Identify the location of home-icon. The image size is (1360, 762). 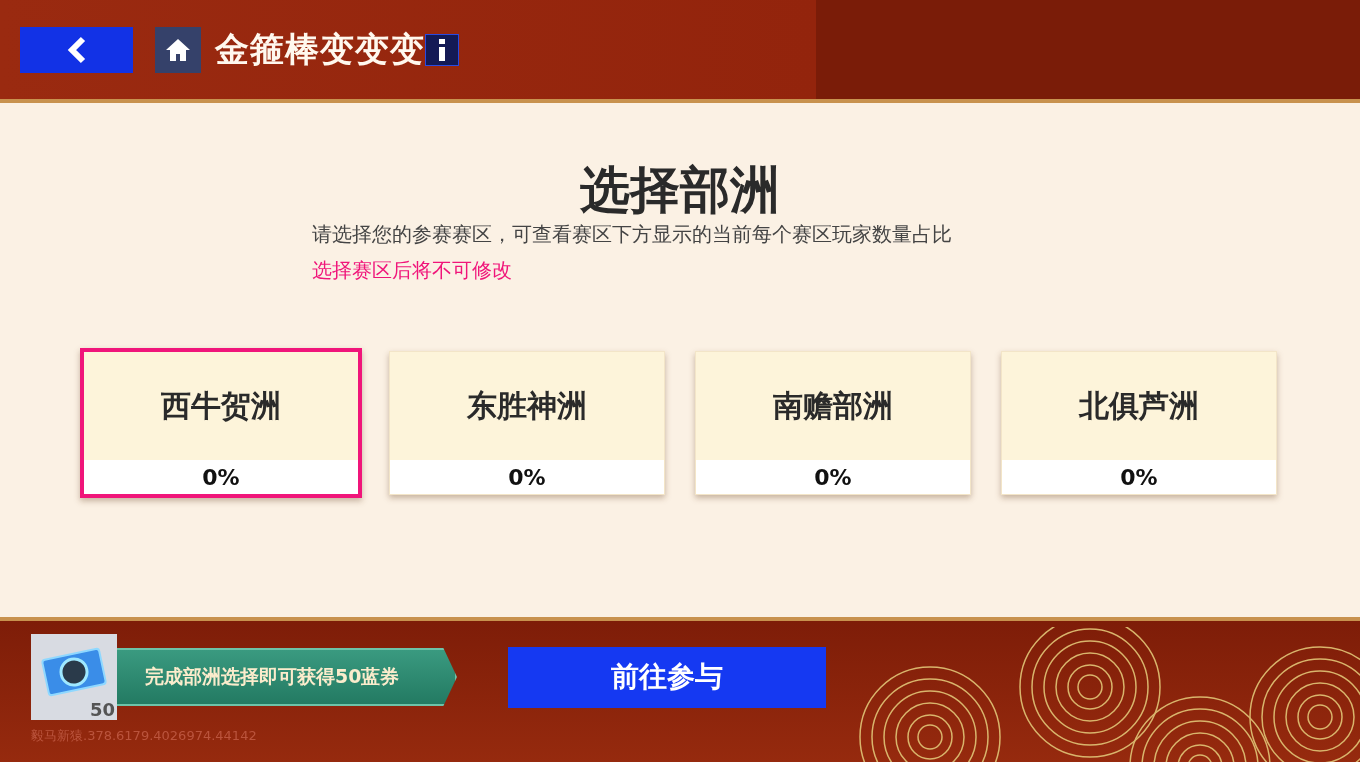
(178, 49).